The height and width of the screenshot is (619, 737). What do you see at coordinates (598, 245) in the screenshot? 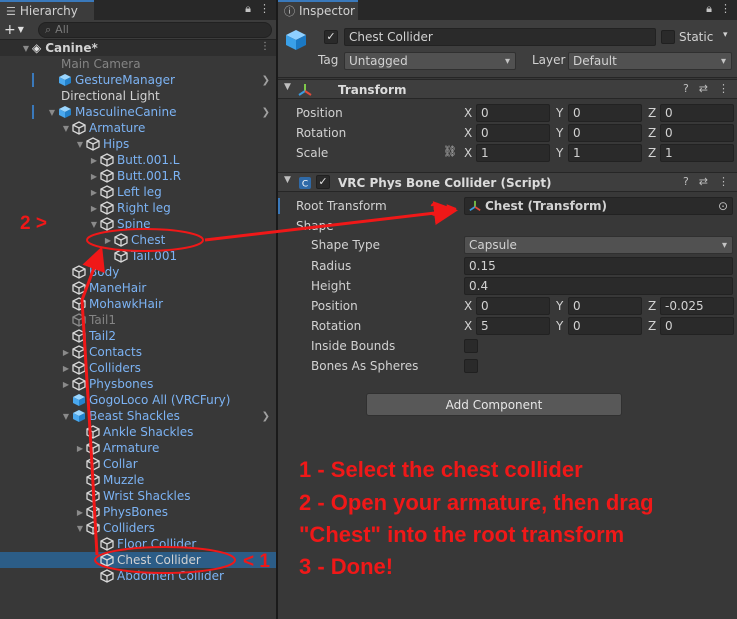
I see `shape-type-dropdown: Capsule` at bounding box center [598, 245].